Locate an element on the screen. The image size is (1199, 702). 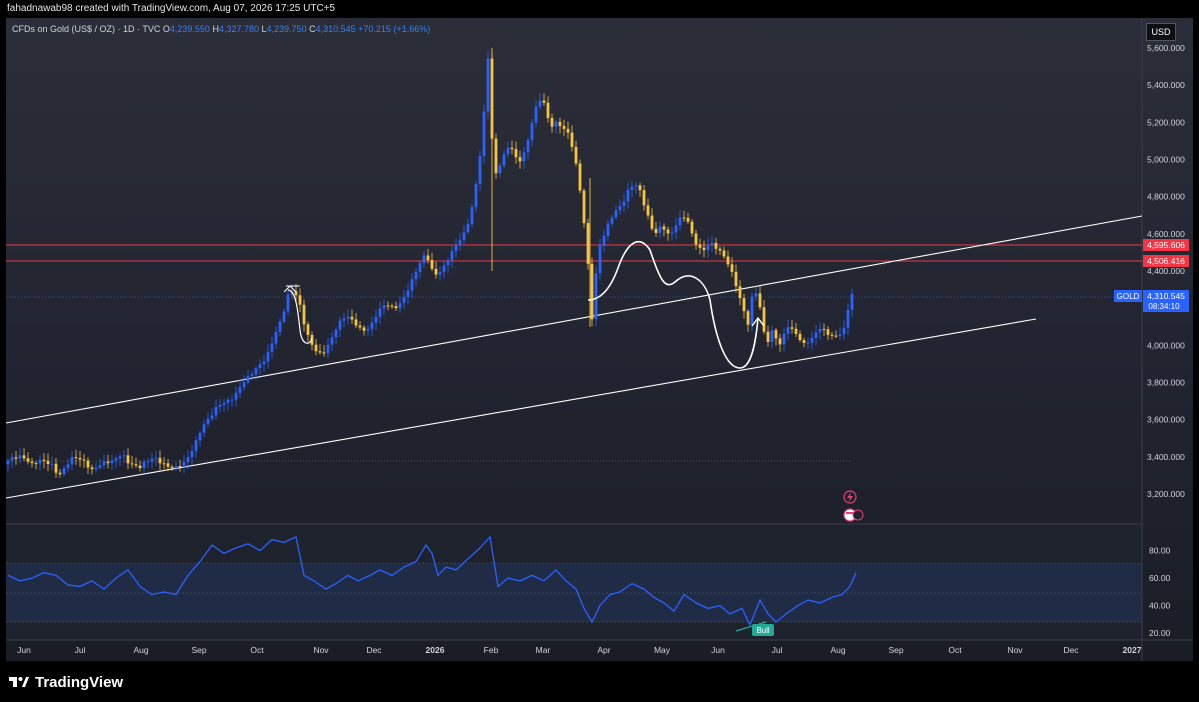
rsi-tick-label: 20.00 is located at coordinates (1160, 633).